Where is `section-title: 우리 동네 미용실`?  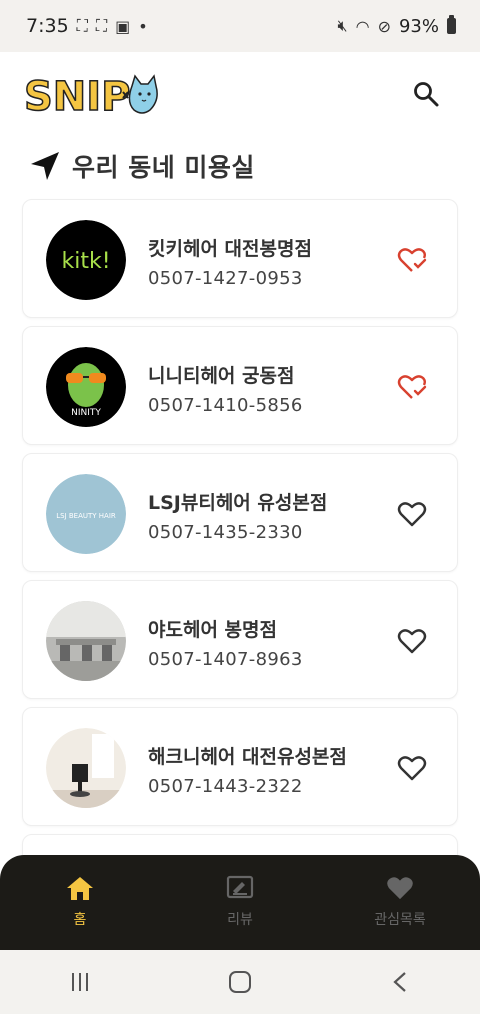 section-title: 우리 동네 미용실 is located at coordinates (163, 167).